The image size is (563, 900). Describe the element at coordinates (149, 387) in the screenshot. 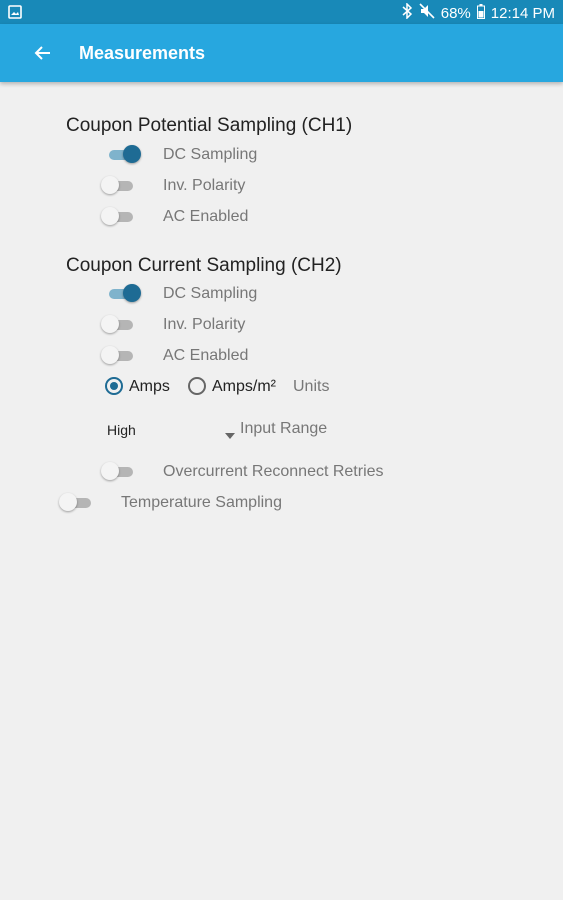

I see `amps-radio-label: Amps` at that location.